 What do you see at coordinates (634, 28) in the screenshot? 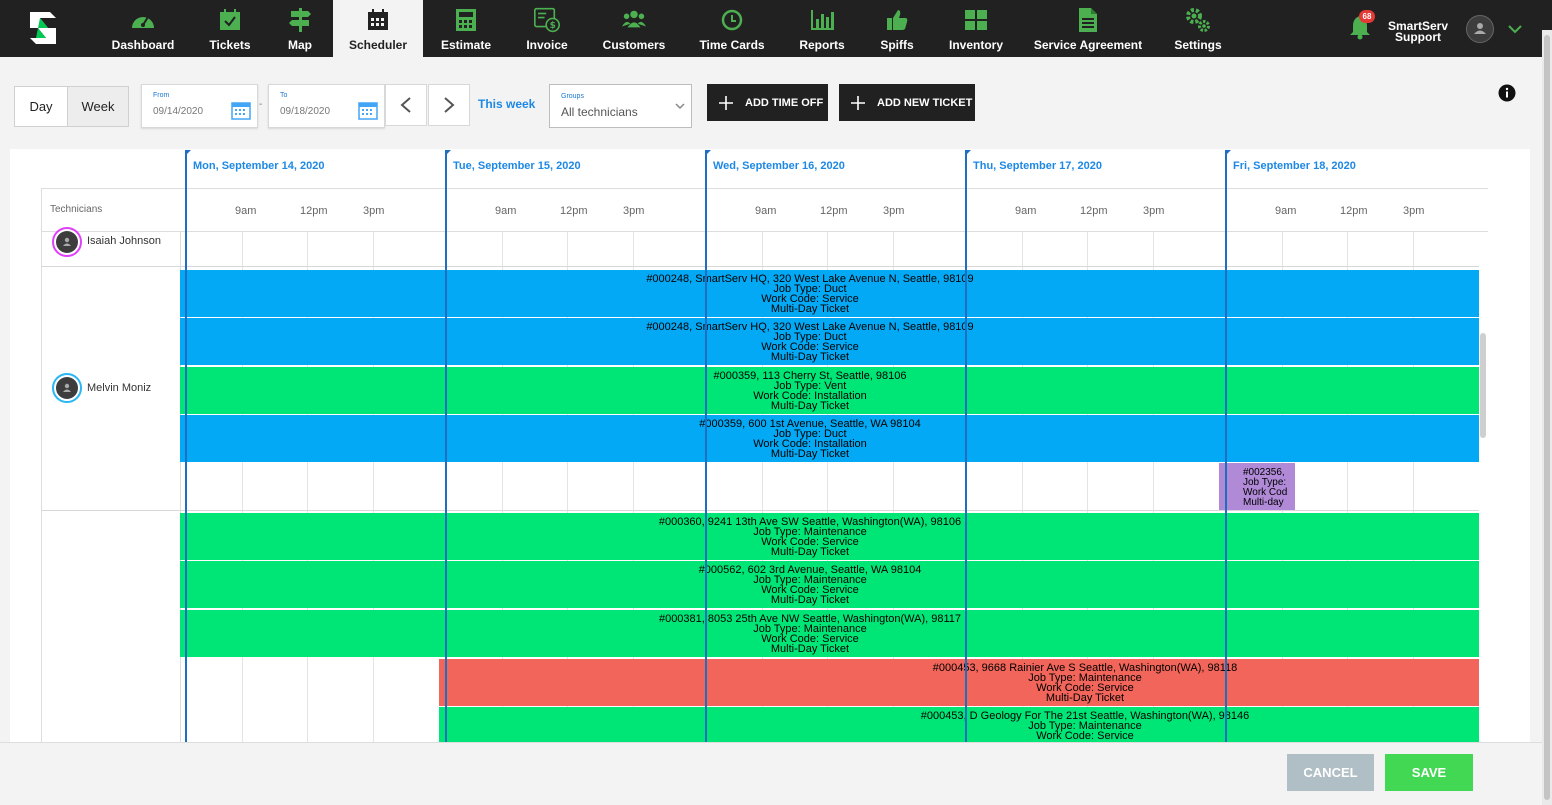
I see `nav-customers: Customers` at bounding box center [634, 28].